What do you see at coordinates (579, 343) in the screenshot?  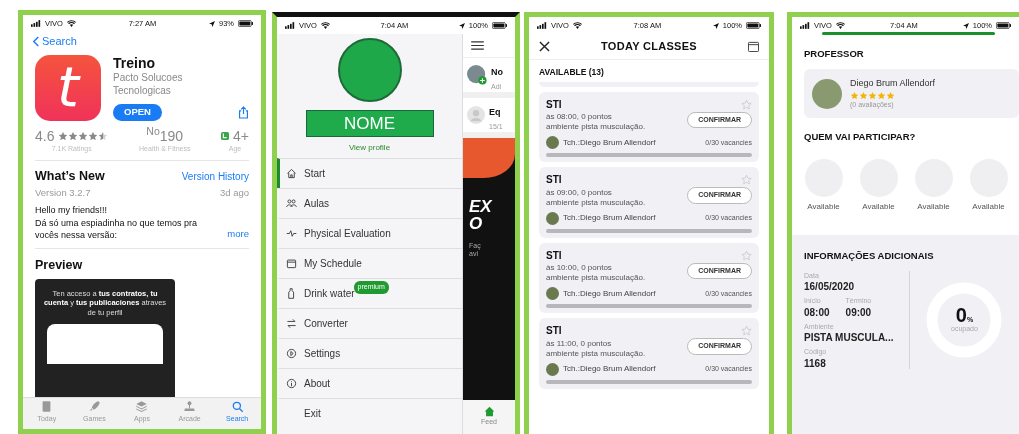 I see `class-time: às 11:00, 0 pontos` at bounding box center [579, 343].